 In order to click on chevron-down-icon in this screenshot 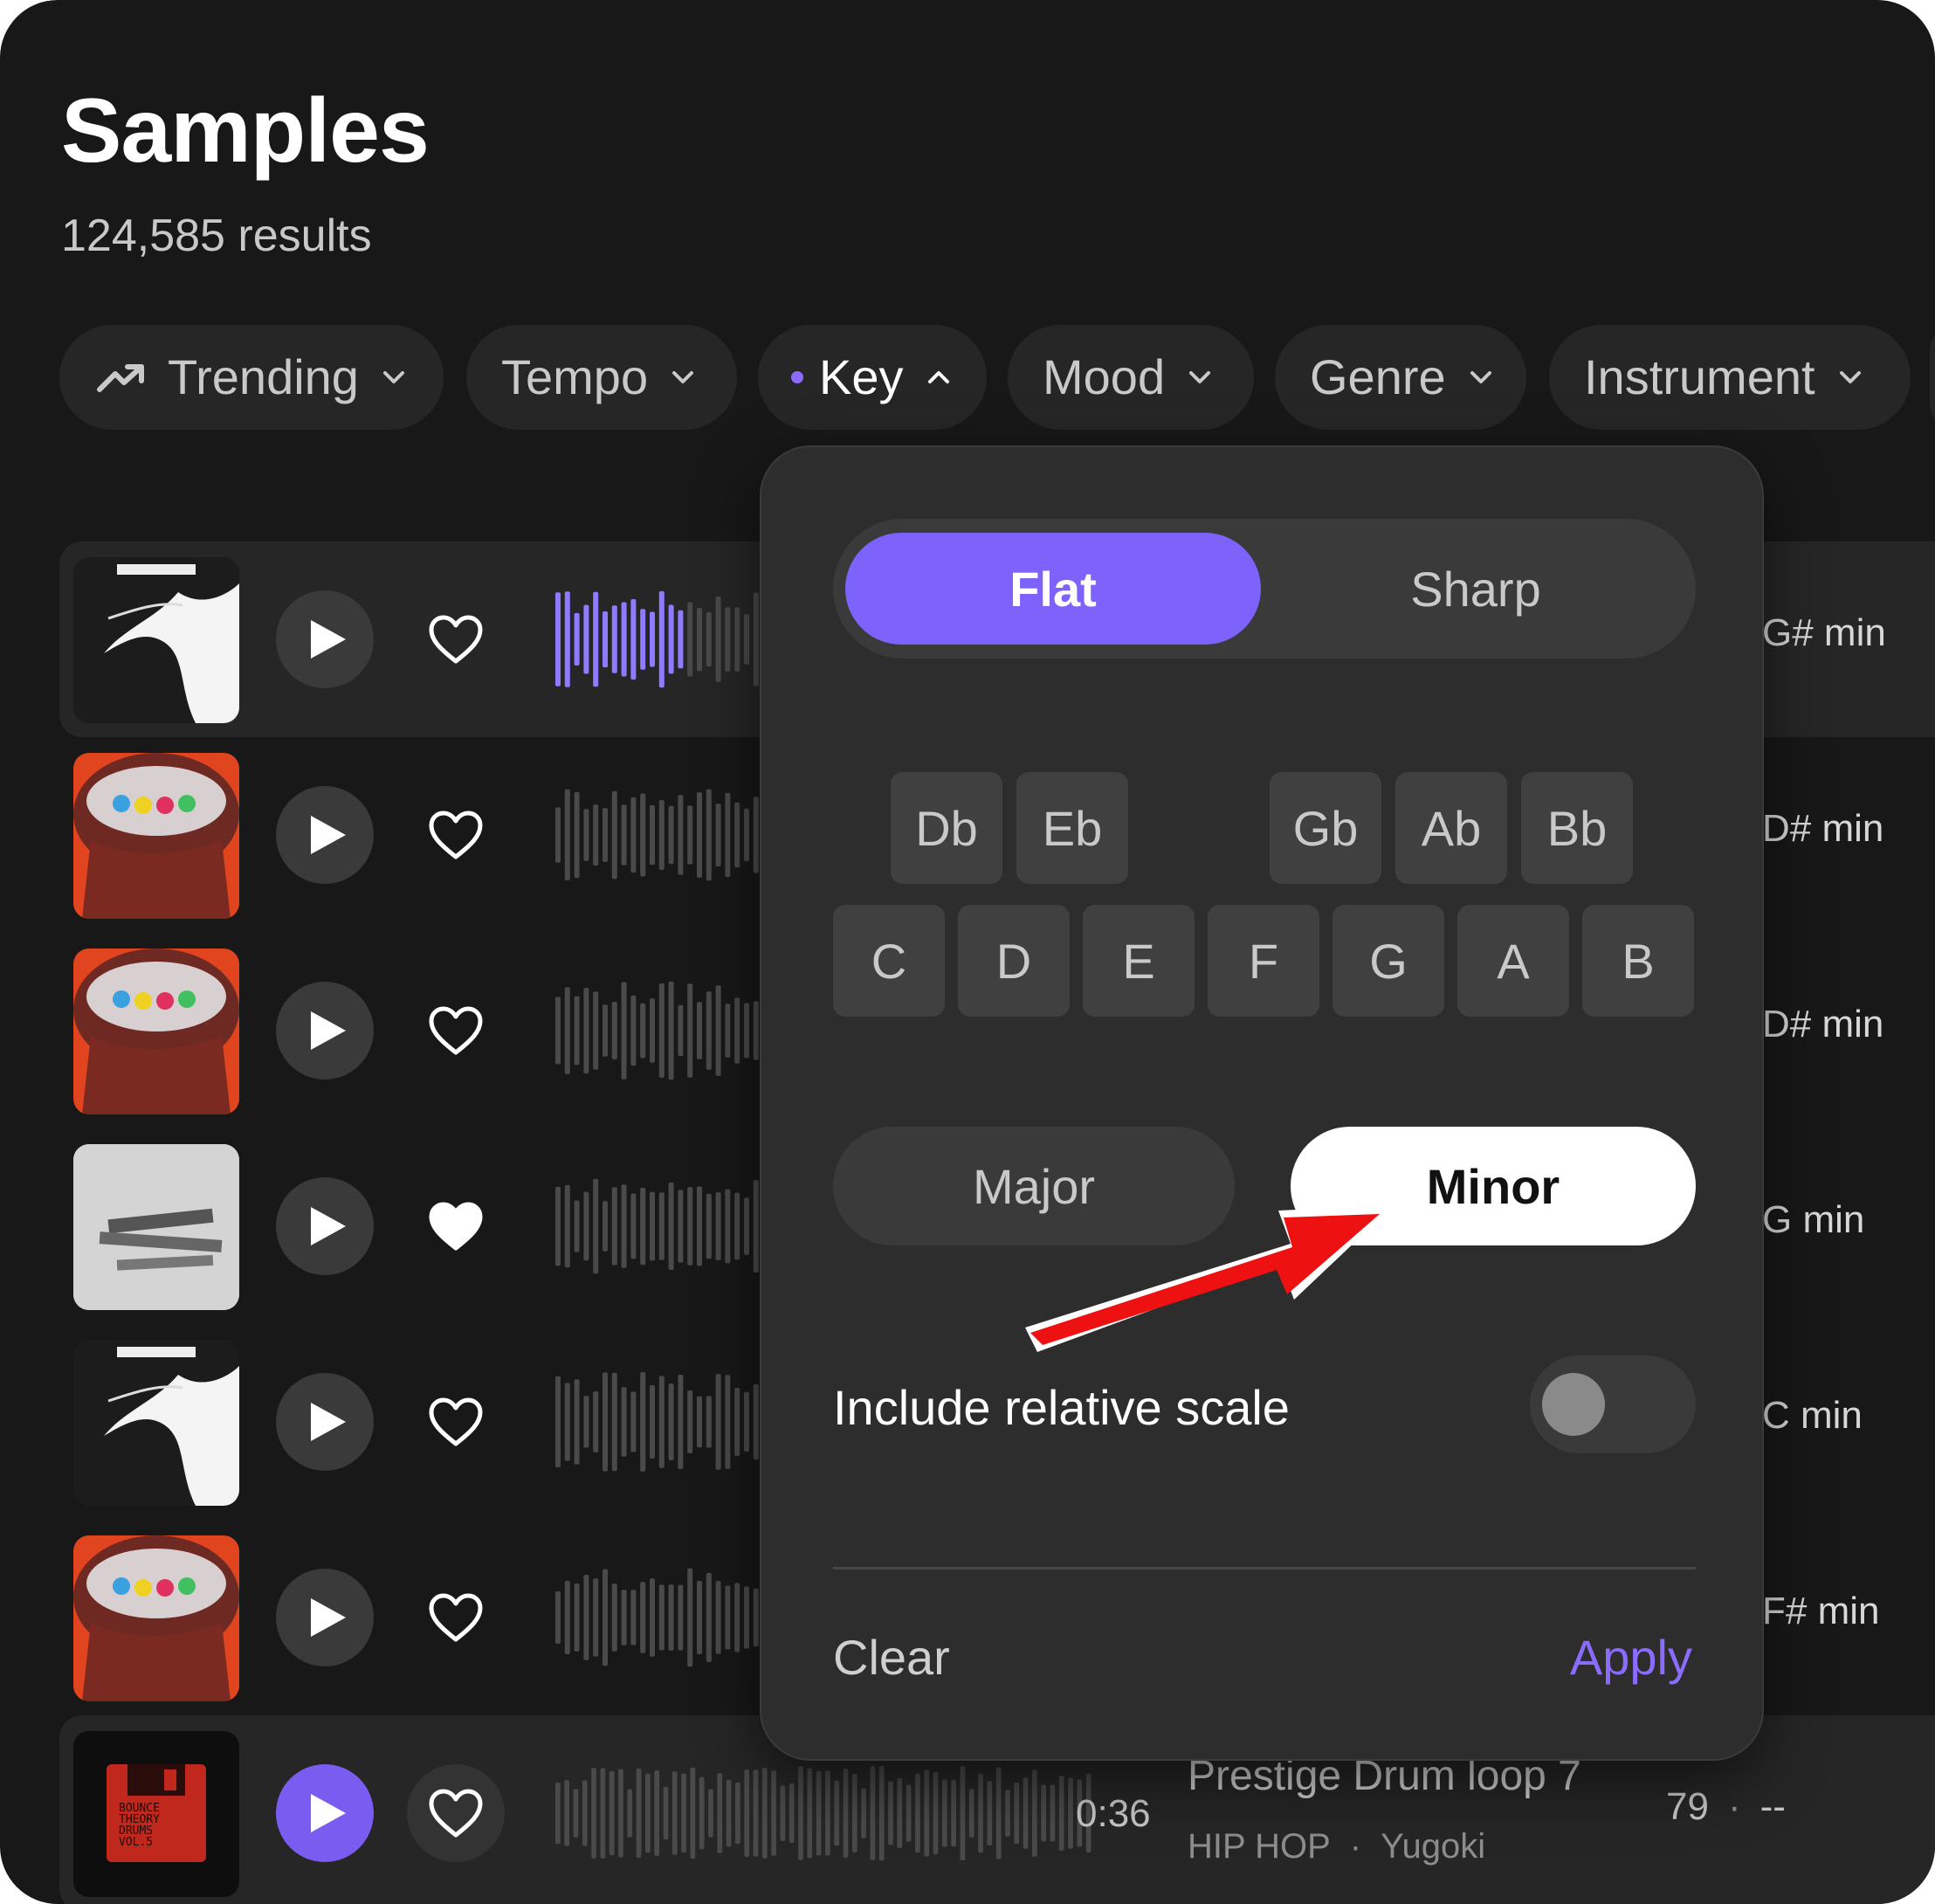, I will do `click(1199, 377)`.